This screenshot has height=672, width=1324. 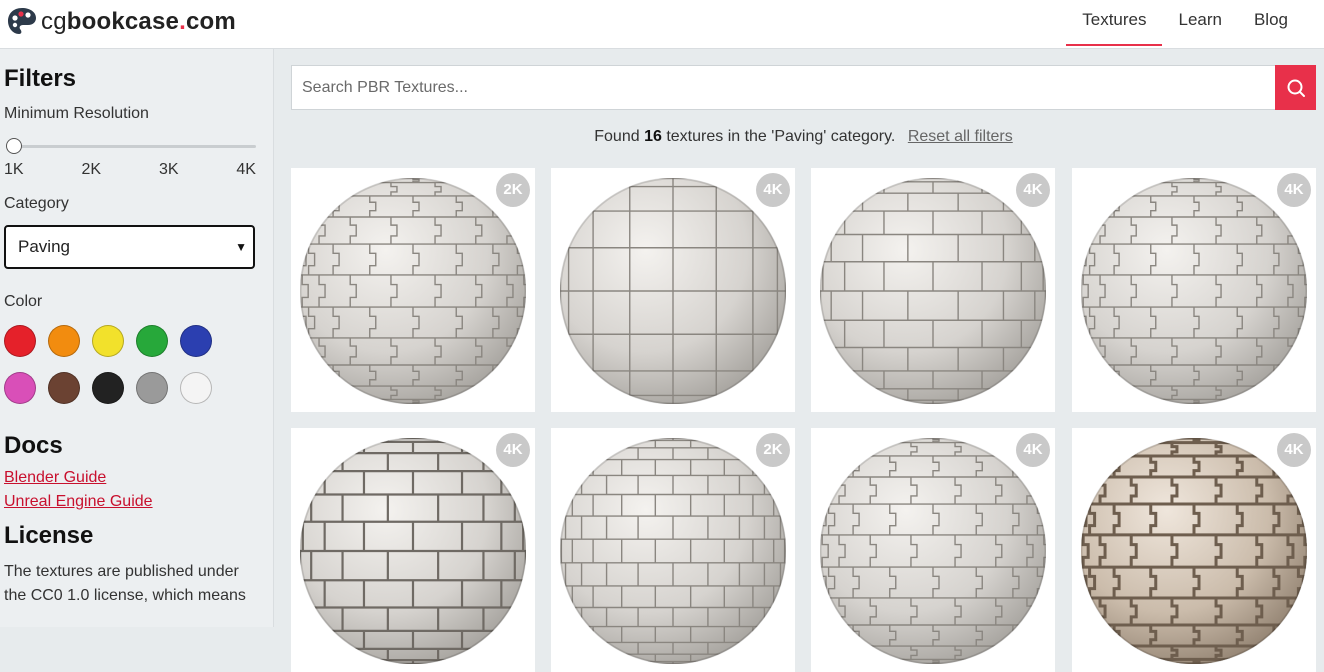 I want to click on site-header: cgbookcase.com Textures Learn Blog, so click(x=662, y=24).